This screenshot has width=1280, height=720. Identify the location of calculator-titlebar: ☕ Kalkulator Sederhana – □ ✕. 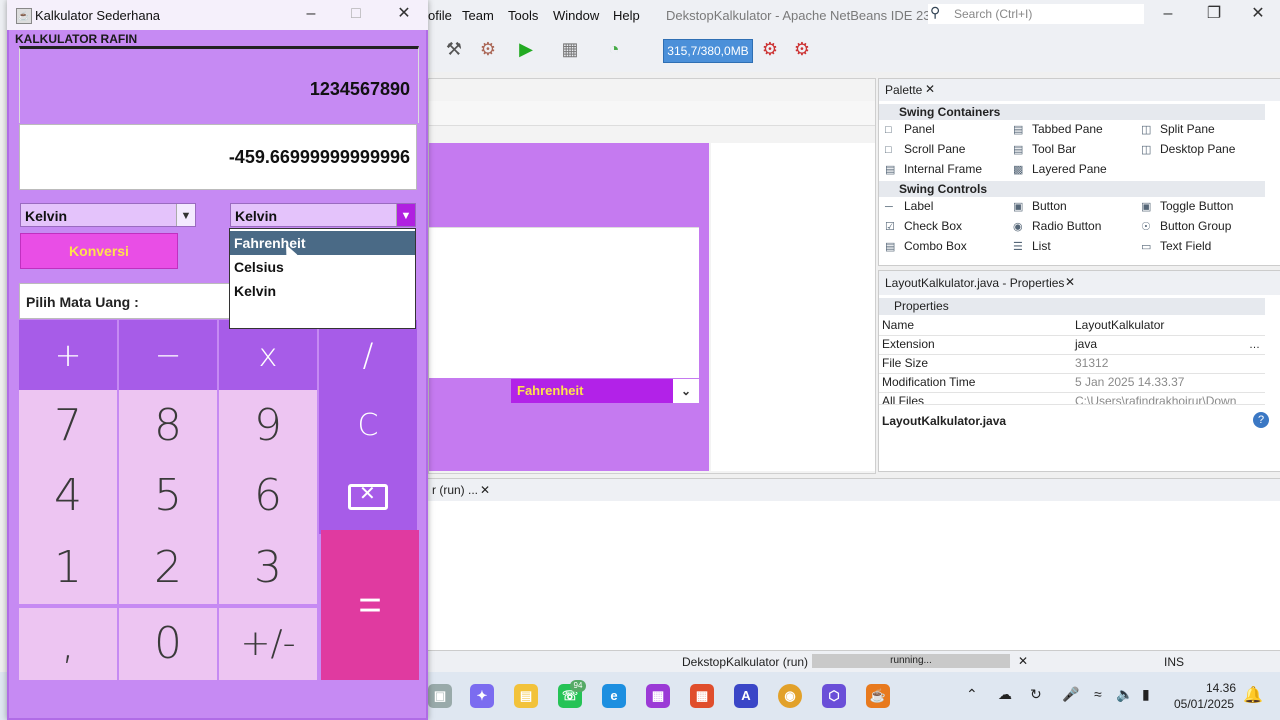
(217, 15).